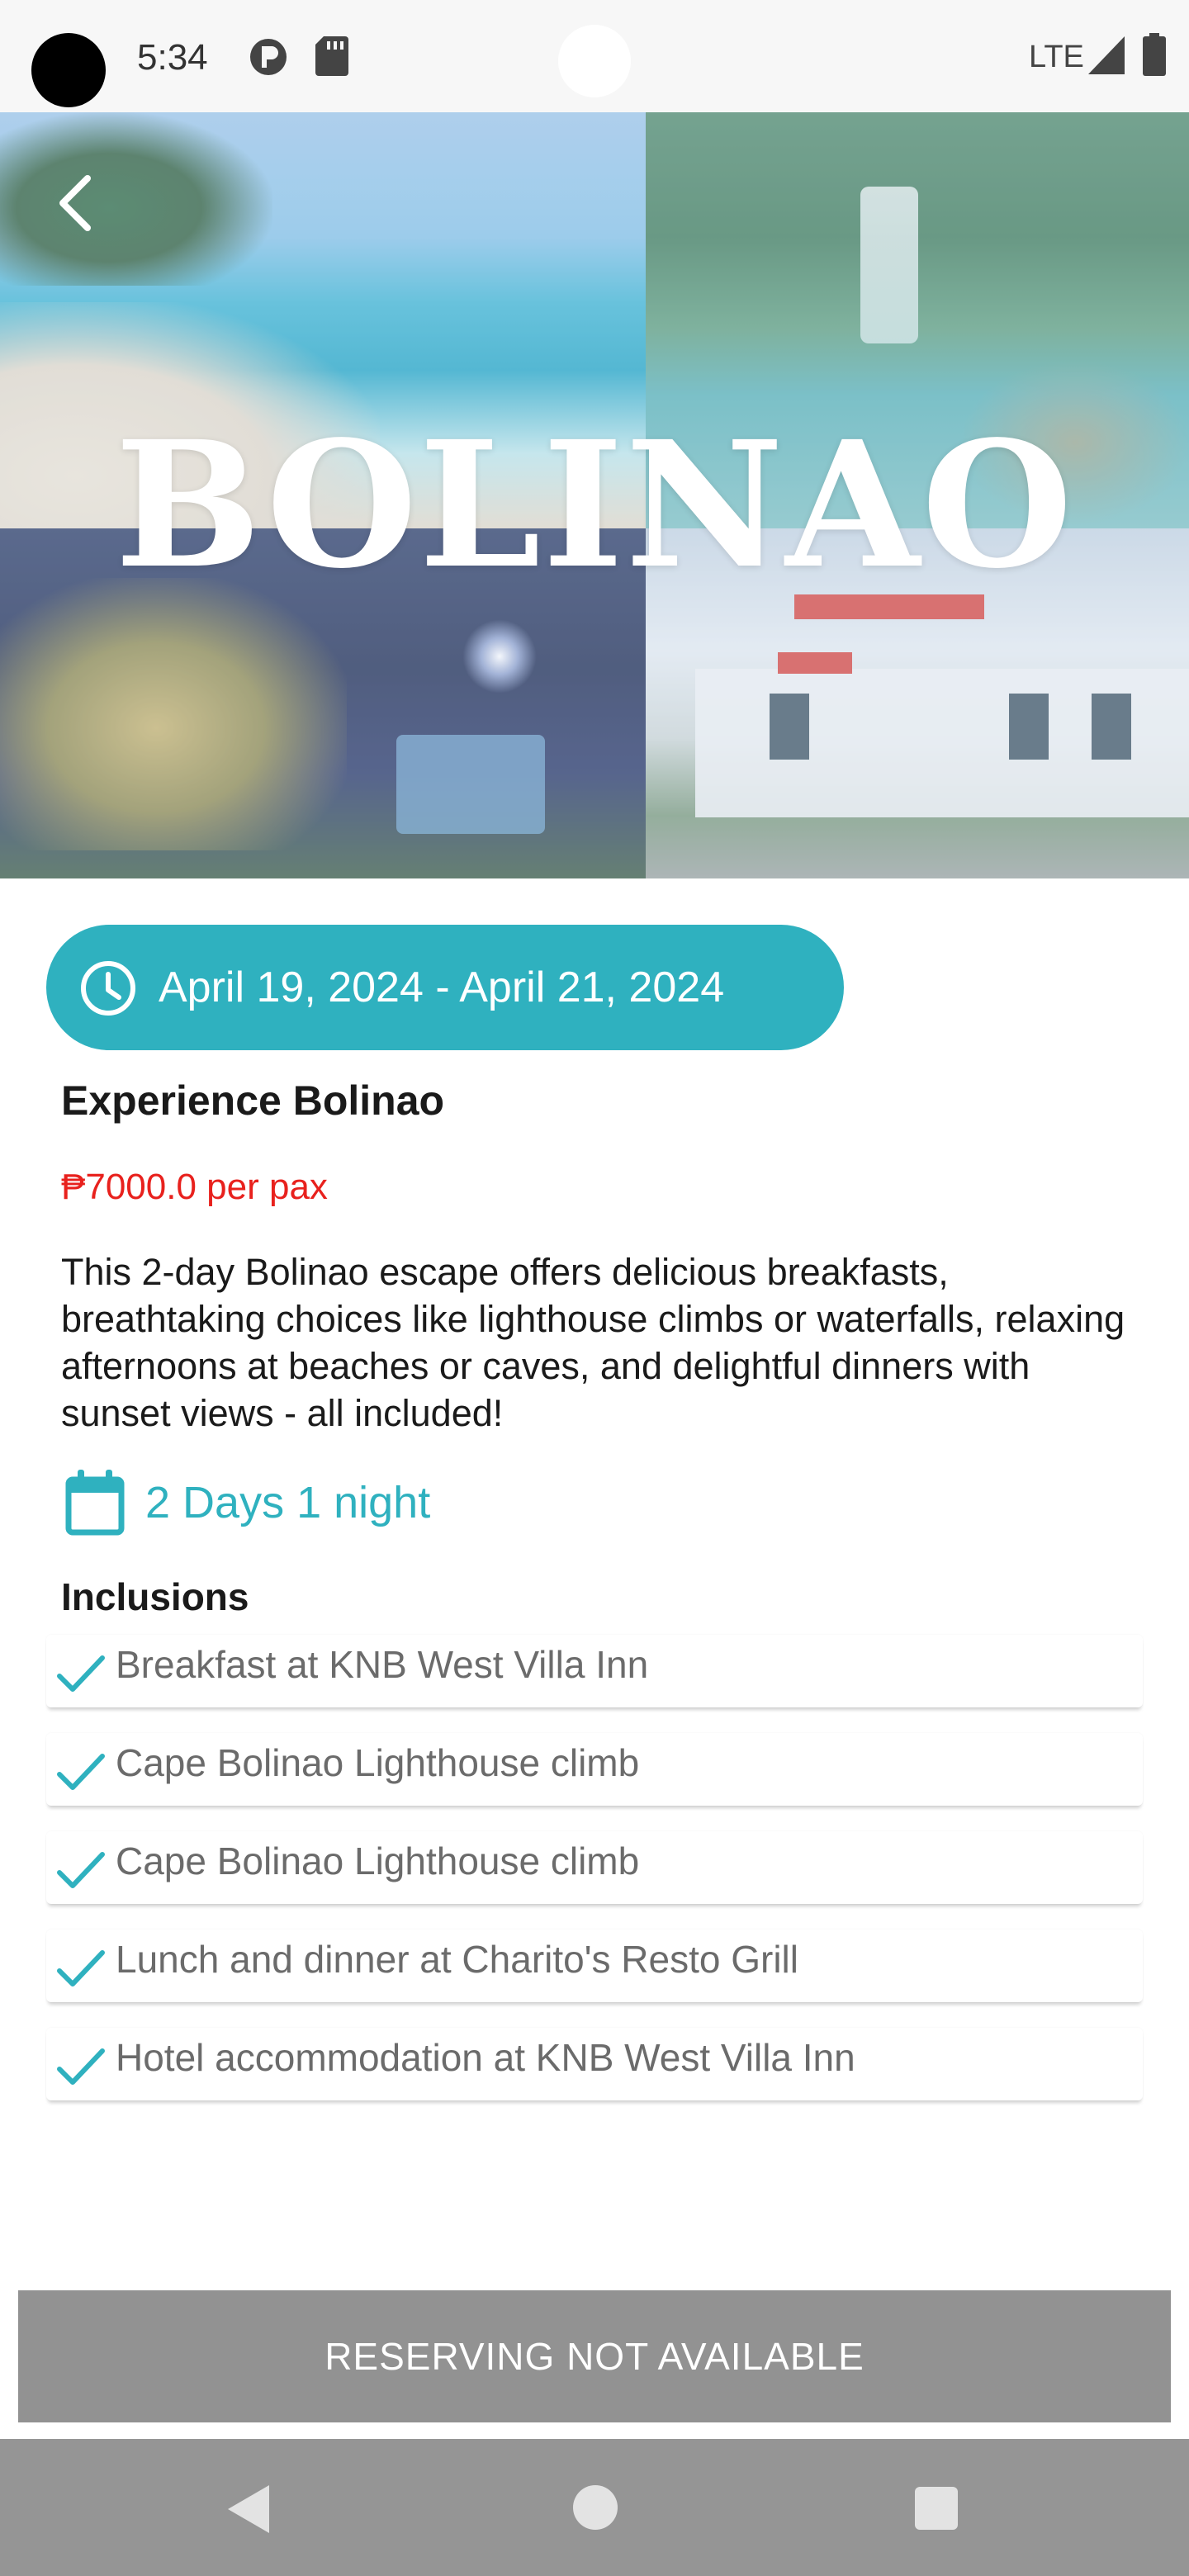 Image resolution: width=1189 pixels, height=2576 pixels. Describe the element at coordinates (936, 2508) in the screenshot. I see `nav-recents-icon` at that location.